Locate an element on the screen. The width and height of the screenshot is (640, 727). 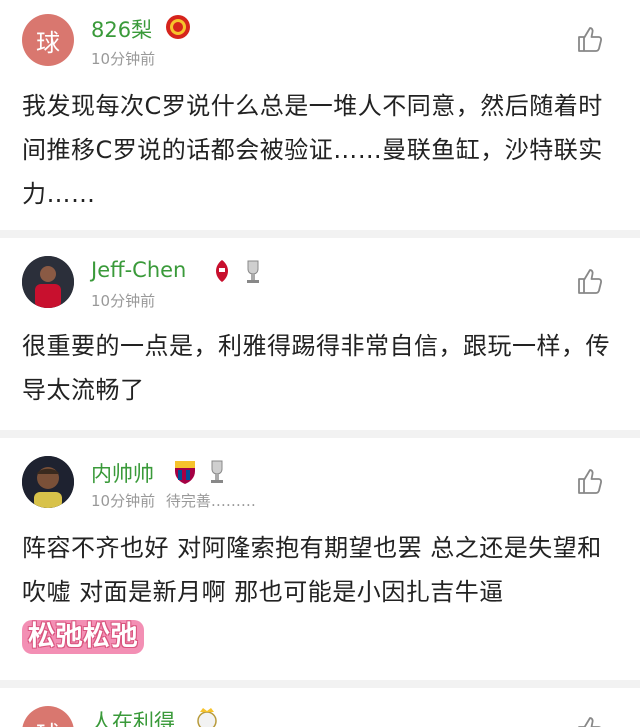
comment-item: 球 人在利得 is located at coordinates (320, 707).